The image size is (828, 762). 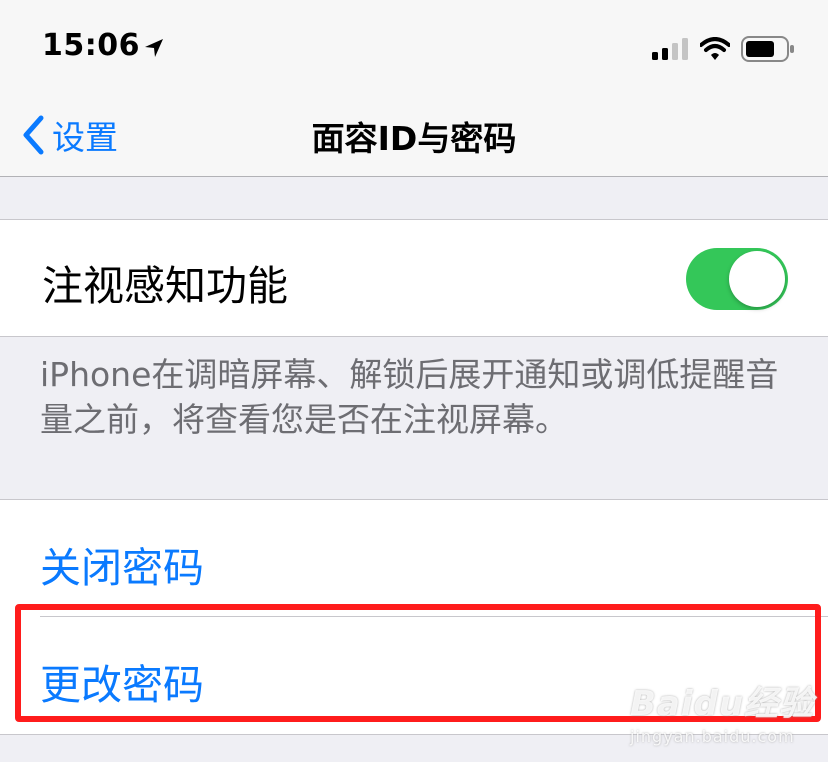 What do you see at coordinates (715, 48) in the screenshot?
I see `wifi-icon` at bounding box center [715, 48].